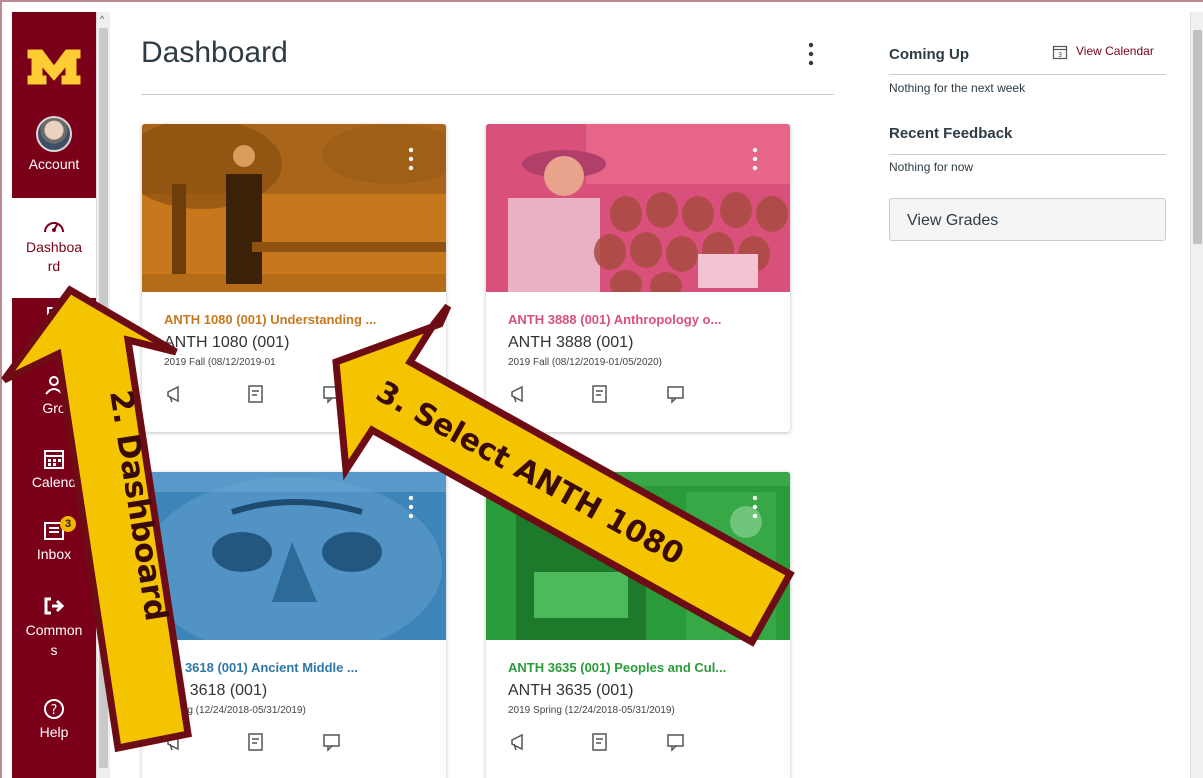  Describe the element at coordinates (54, 227) in the screenshot. I see `dashboard-icon` at that location.